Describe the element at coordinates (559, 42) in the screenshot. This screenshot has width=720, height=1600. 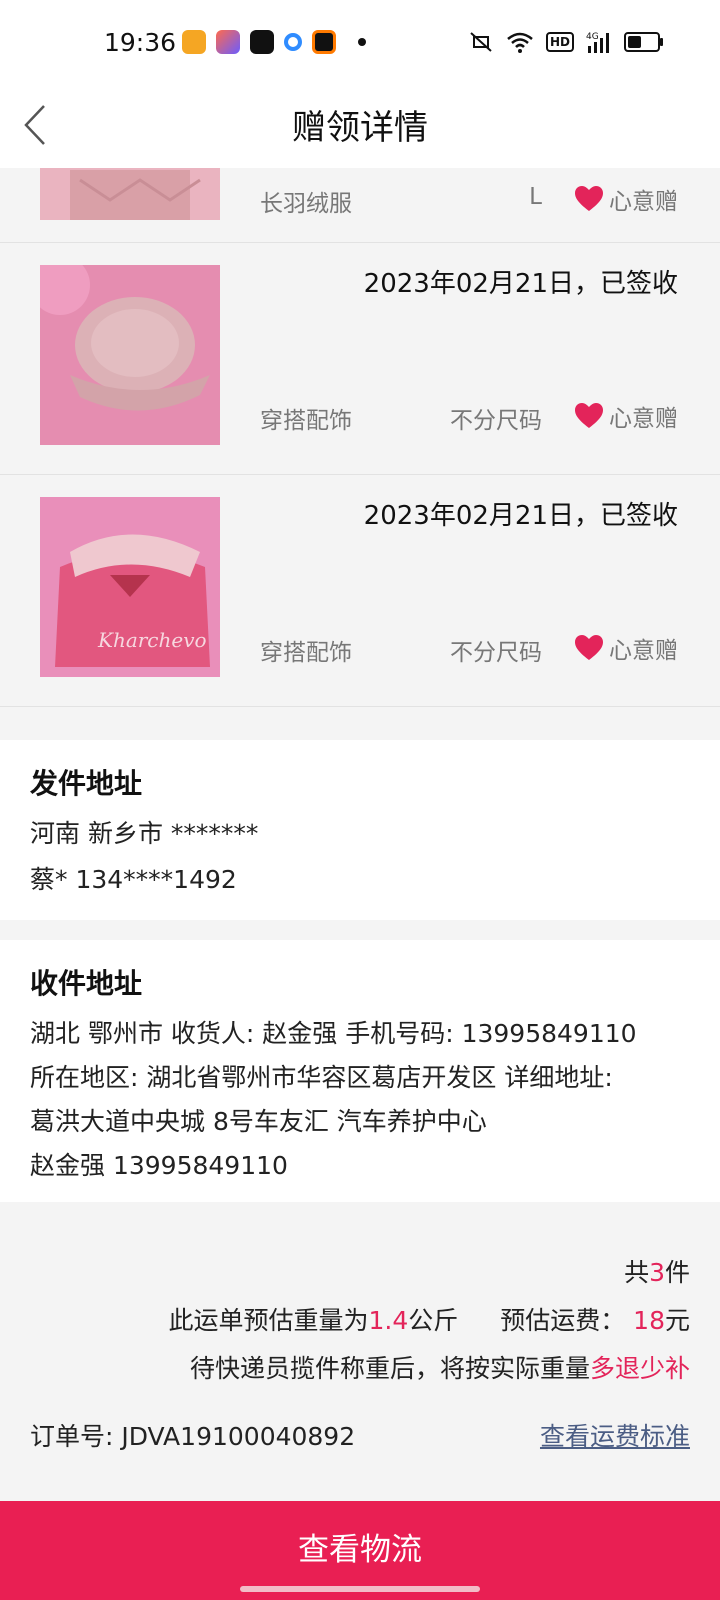
I see `hd-icon: HD` at that location.